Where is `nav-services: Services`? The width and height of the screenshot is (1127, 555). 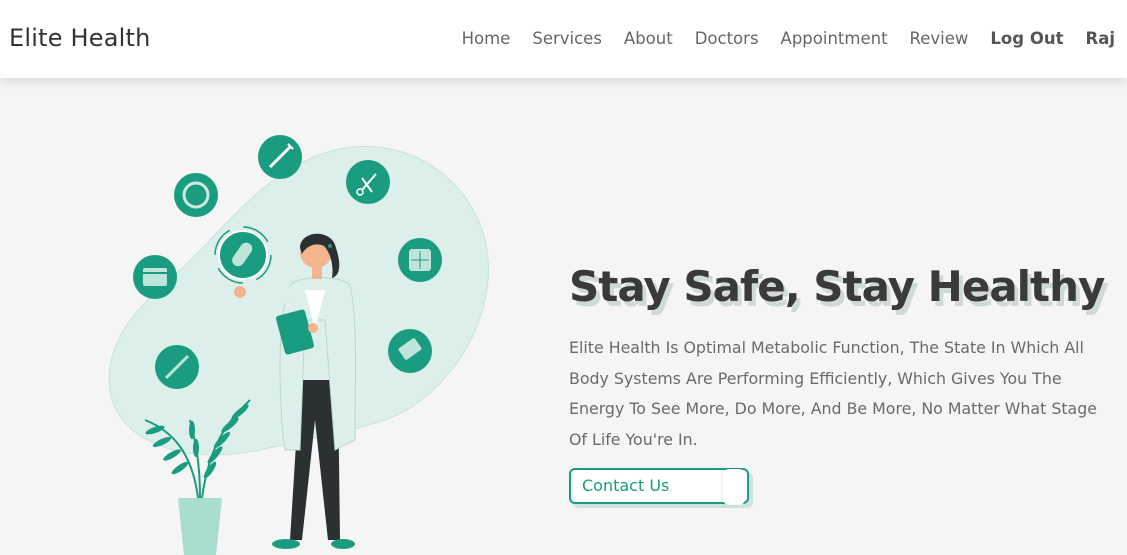 nav-services: Services is located at coordinates (567, 38).